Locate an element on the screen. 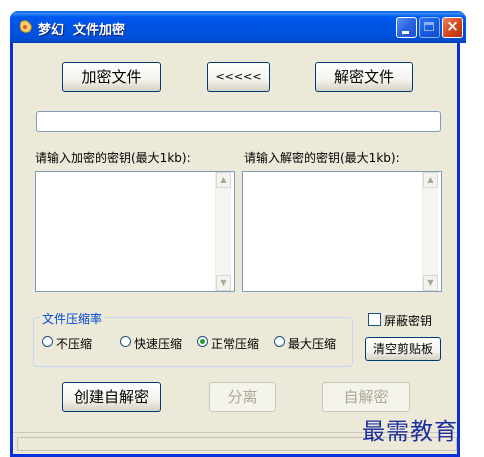 The image size is (484, 457). radio-no-compression: 不压缩 is located at coordinates (67, 343).